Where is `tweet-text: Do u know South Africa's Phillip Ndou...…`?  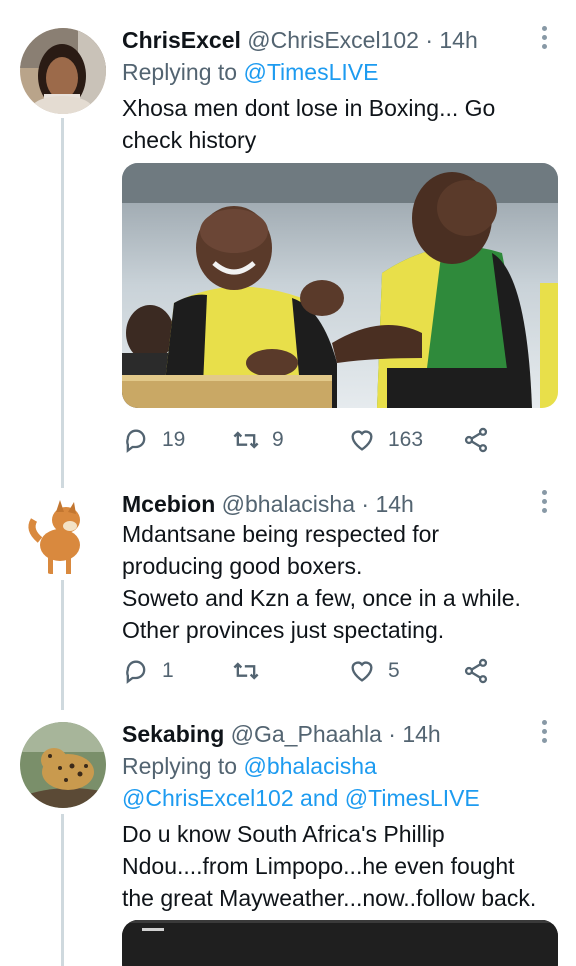 tweet-text: Do u know South Africa's Phillip Ndou...… is located at coordinates (342, 866).